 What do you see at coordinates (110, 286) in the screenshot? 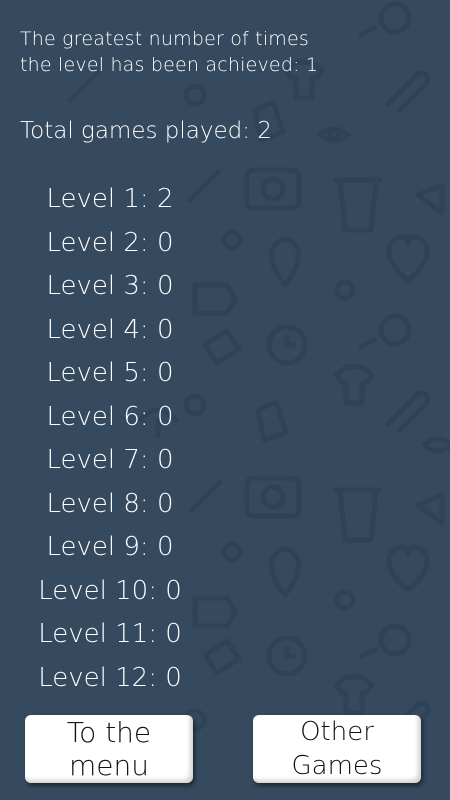
I see `level-row-3: Level 3: 0` at bounding box center [110, 286].